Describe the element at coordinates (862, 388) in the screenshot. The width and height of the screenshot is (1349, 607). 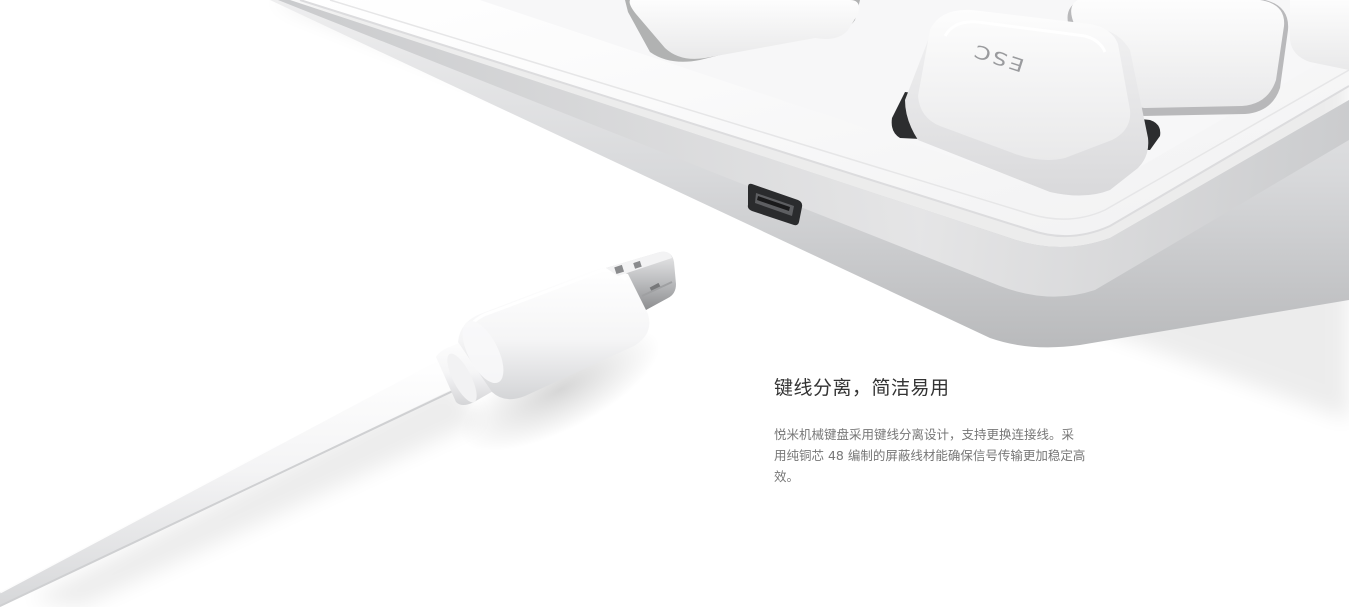
I see `feature-title: 键线分离，简洁易用` at that location.